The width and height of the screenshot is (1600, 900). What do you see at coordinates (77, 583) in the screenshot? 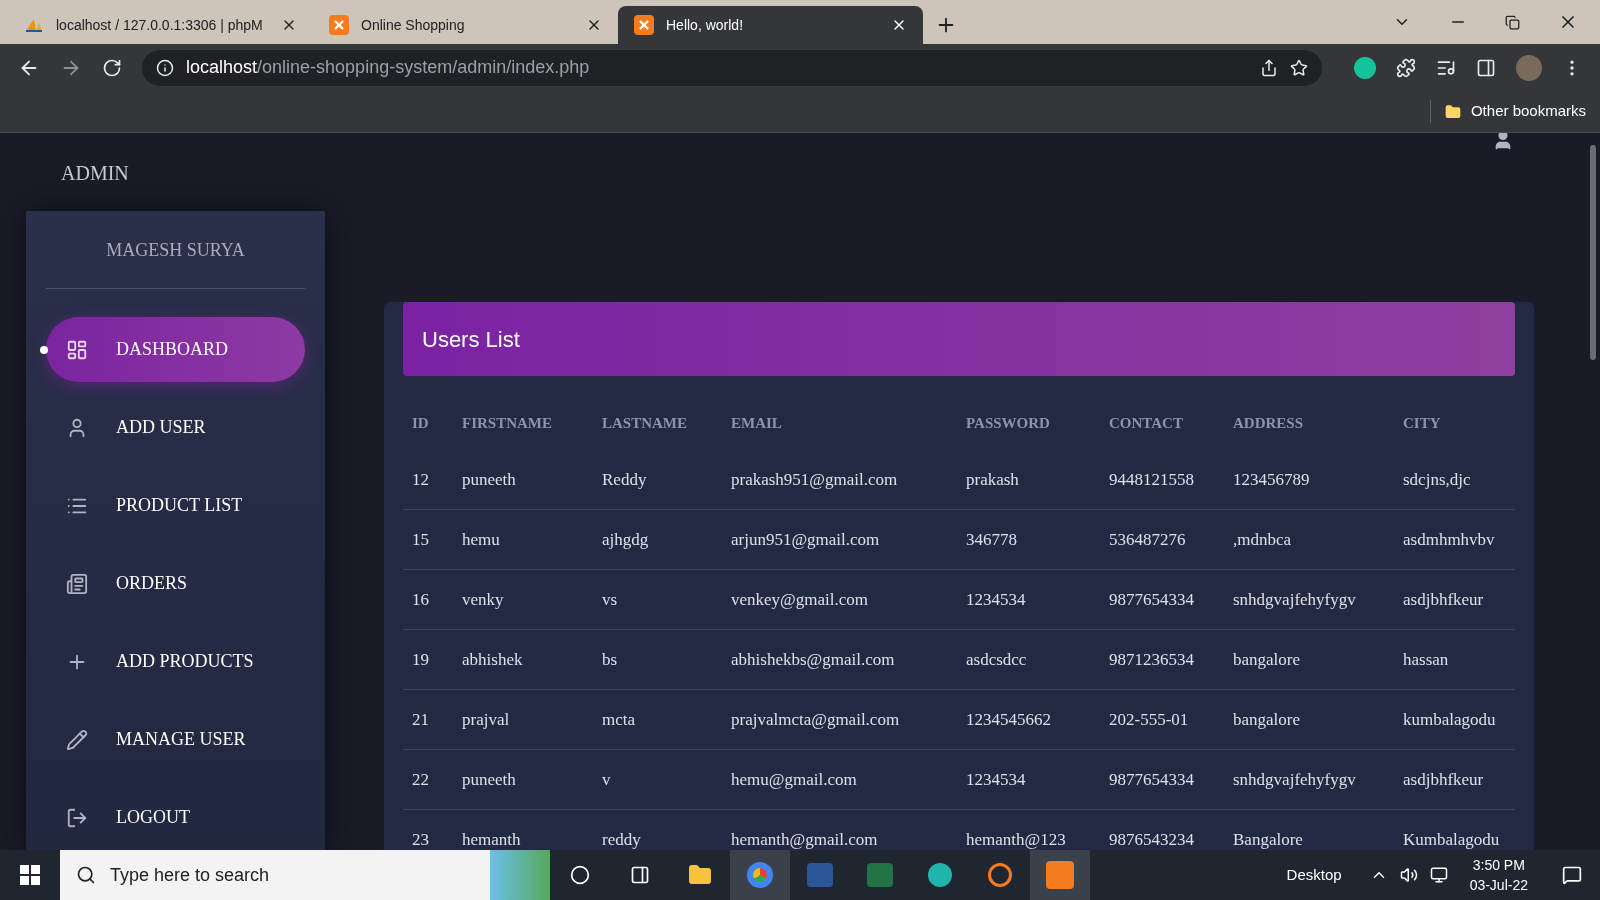
I see `orders-icon` at bounding box center [77, 583].